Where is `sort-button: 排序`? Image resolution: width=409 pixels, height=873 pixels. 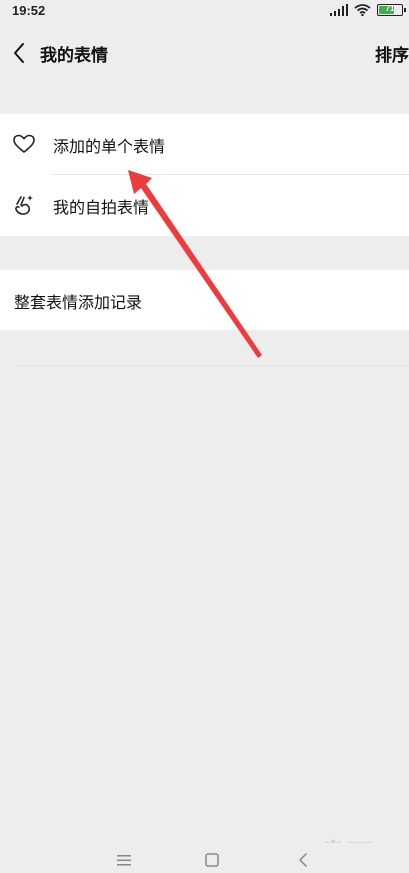 sort-button: 排序 is located at coordinates (392, 53).